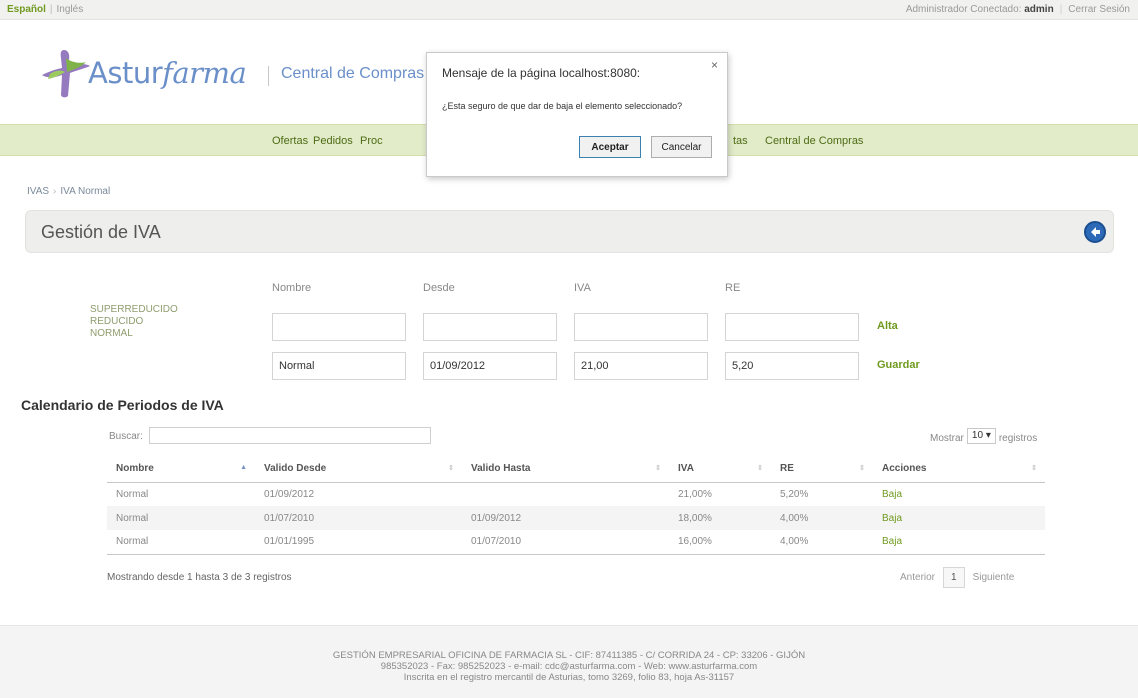 The image size is (1138, 698). Describe the element at coordinates (439, 288) in the screenshot. I see `form-header-desde: Desde` at that location.